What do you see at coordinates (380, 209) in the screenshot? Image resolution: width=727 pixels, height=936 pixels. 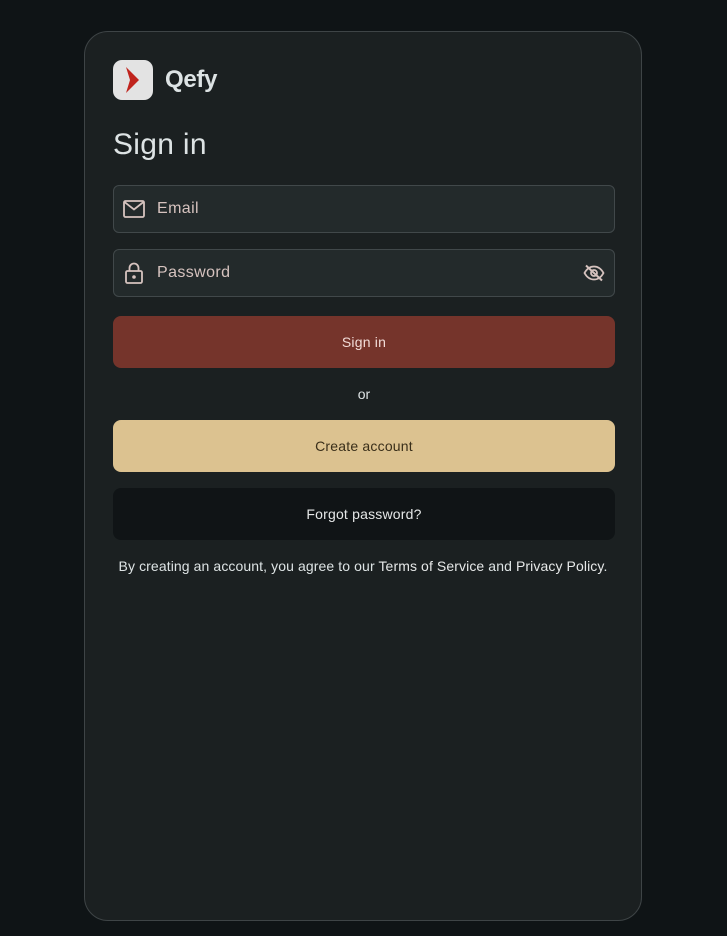 I see `email-input` at bounding box center [380, 209].